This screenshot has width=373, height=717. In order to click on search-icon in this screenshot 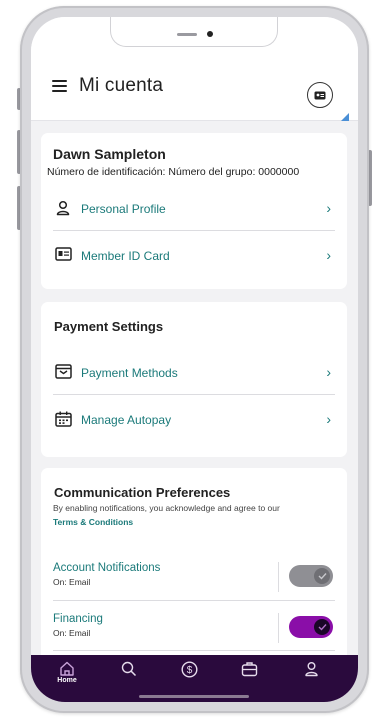, I will do `click(129, 669)`.